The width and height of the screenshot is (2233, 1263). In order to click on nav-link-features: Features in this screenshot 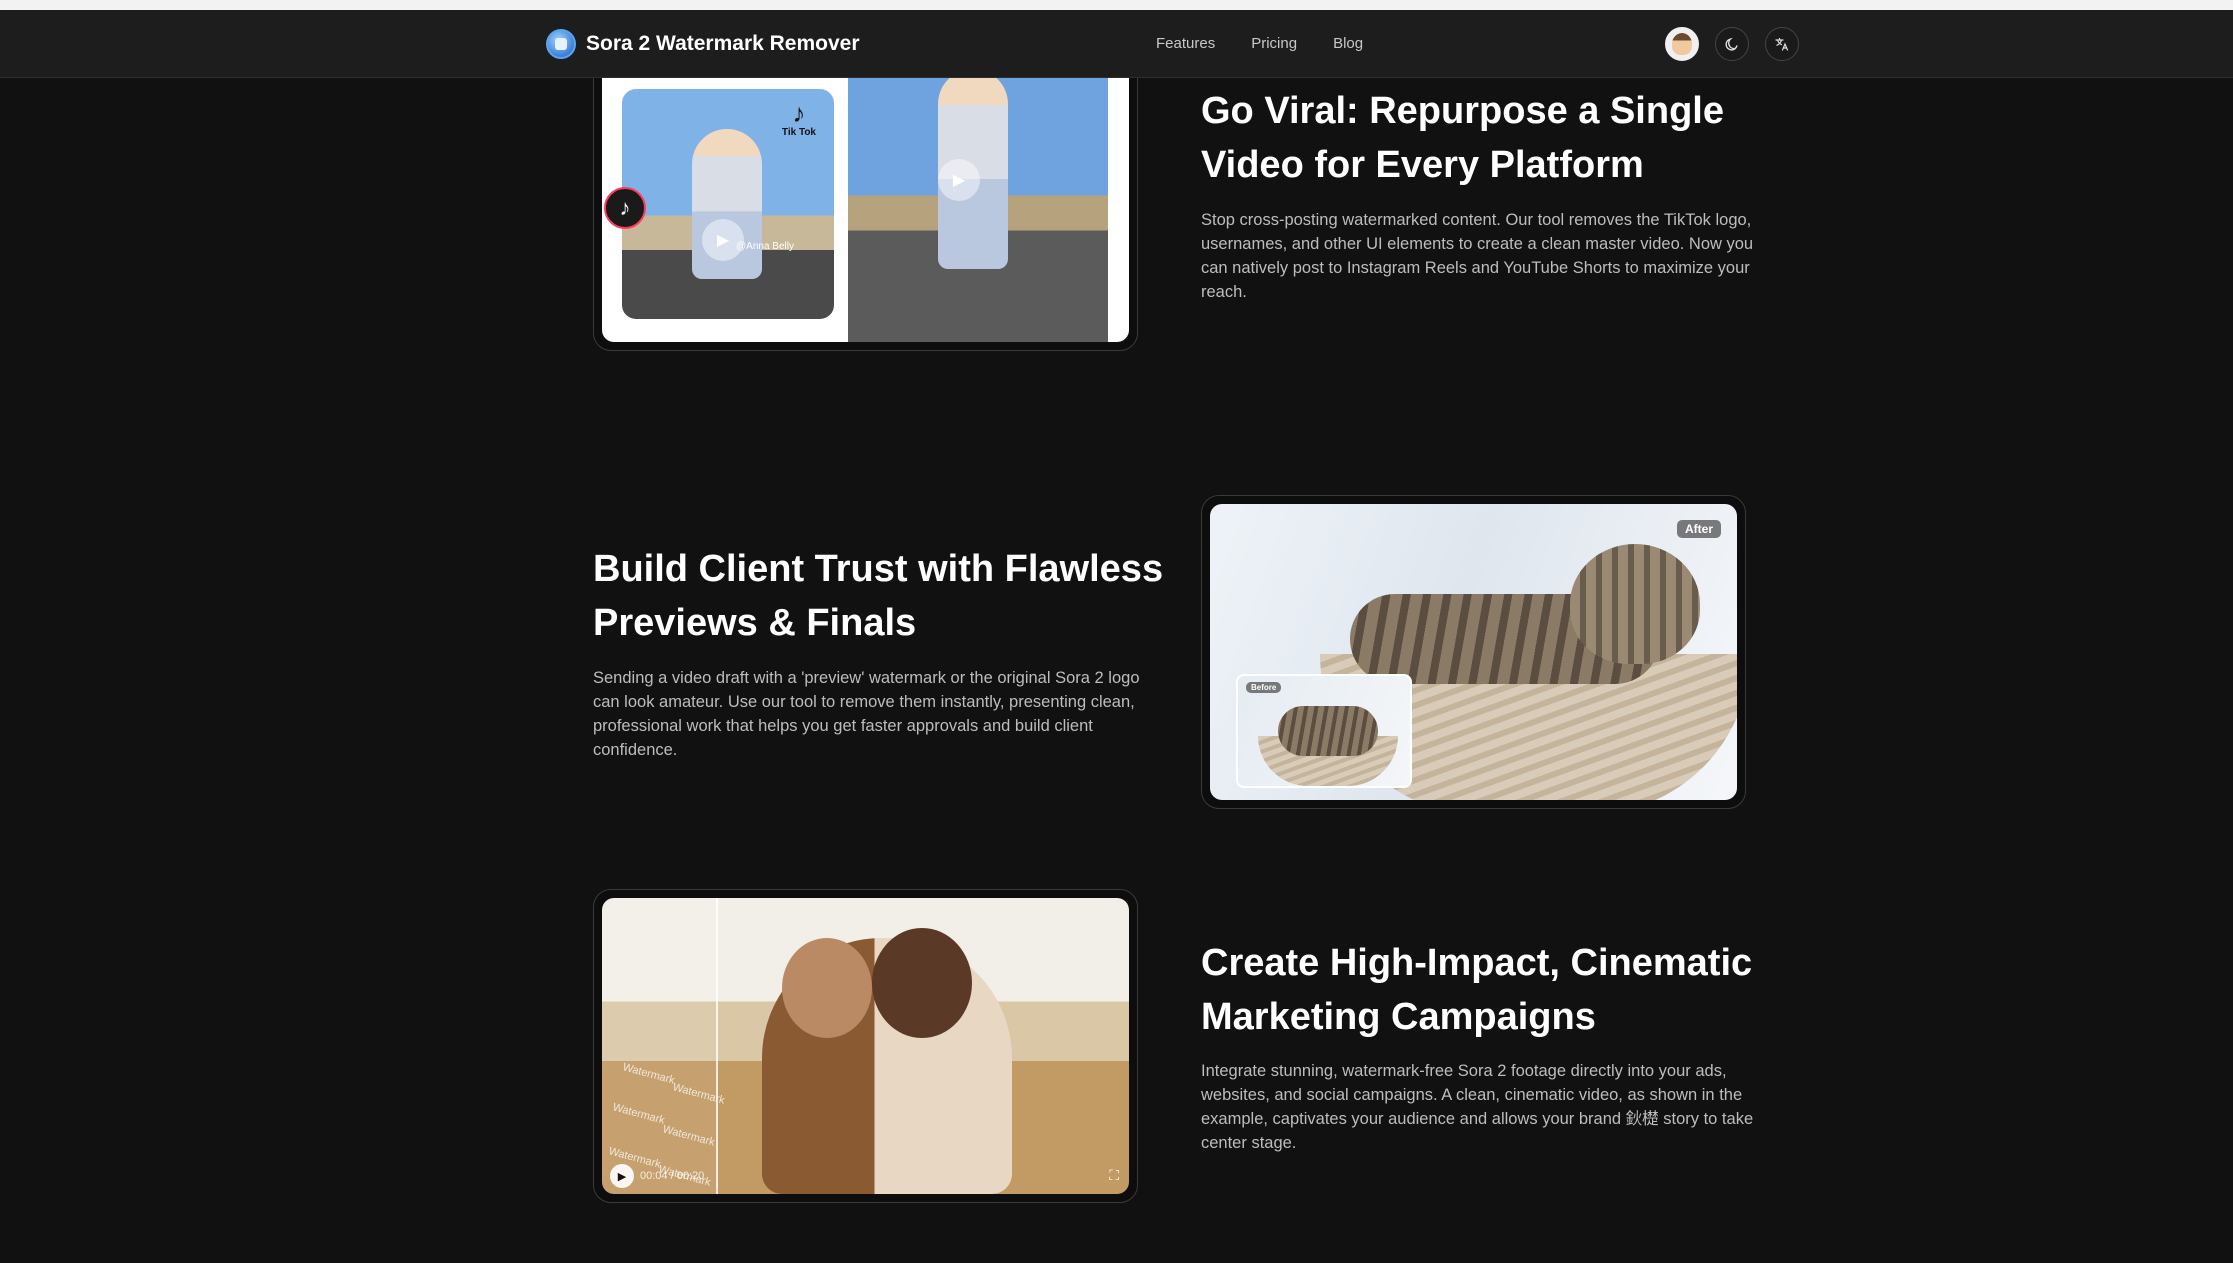, I will do `click(1185, 43)`.